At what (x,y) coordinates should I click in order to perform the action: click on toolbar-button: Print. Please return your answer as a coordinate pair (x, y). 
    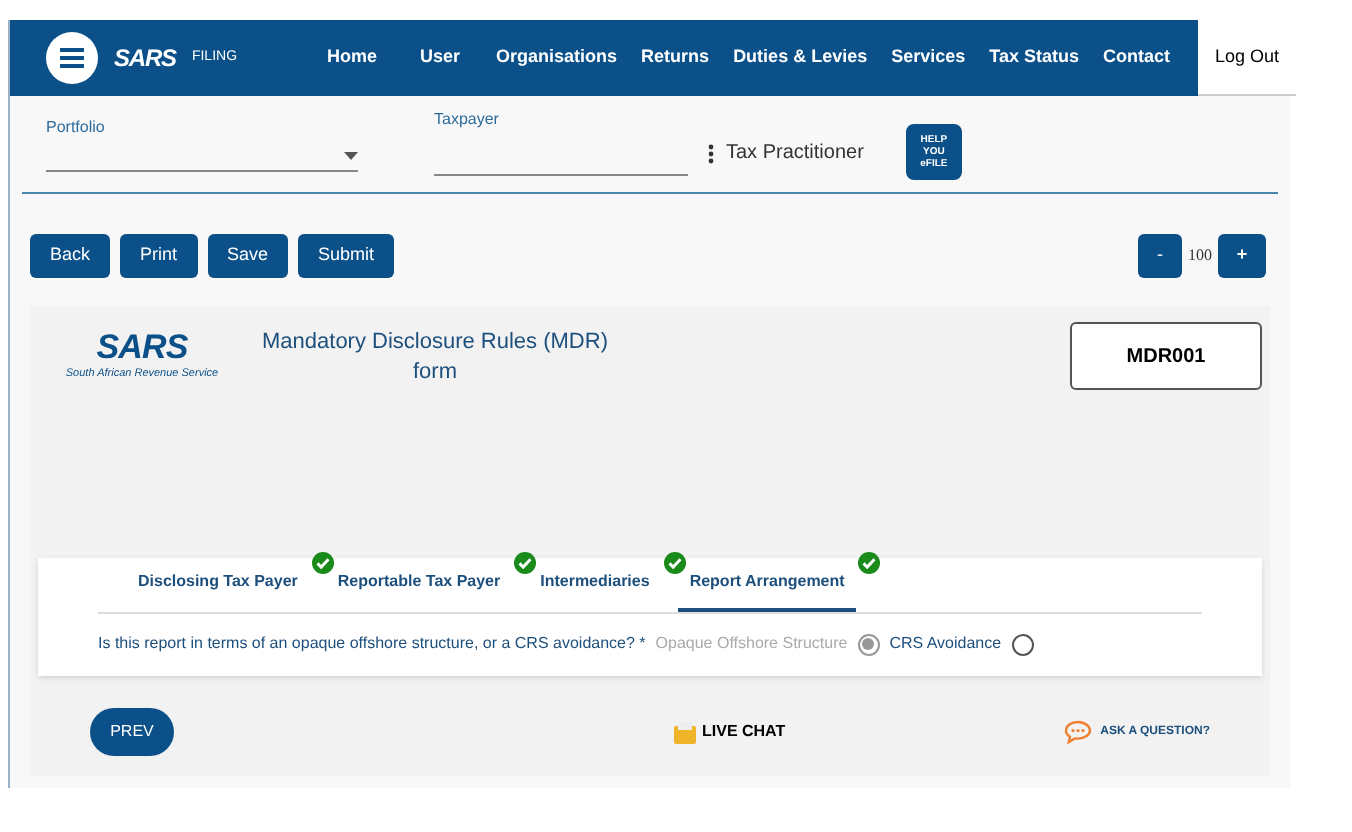
    Looking at the image, I should click on (159, 256).